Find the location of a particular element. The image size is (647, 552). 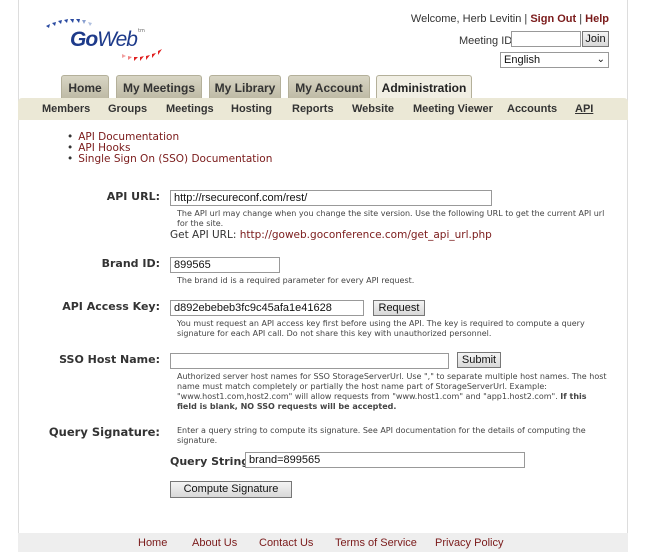

tab-my-meetings: My Meetings is located at coordinates (159, 87).